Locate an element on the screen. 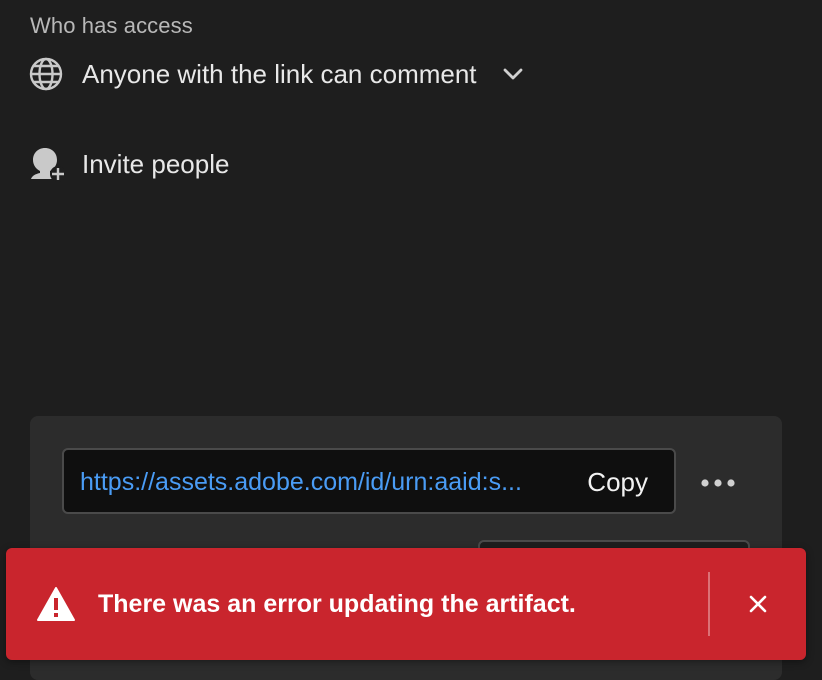  access-dropdown: Anyone with the link can comment is located at coordinates (276, 74).